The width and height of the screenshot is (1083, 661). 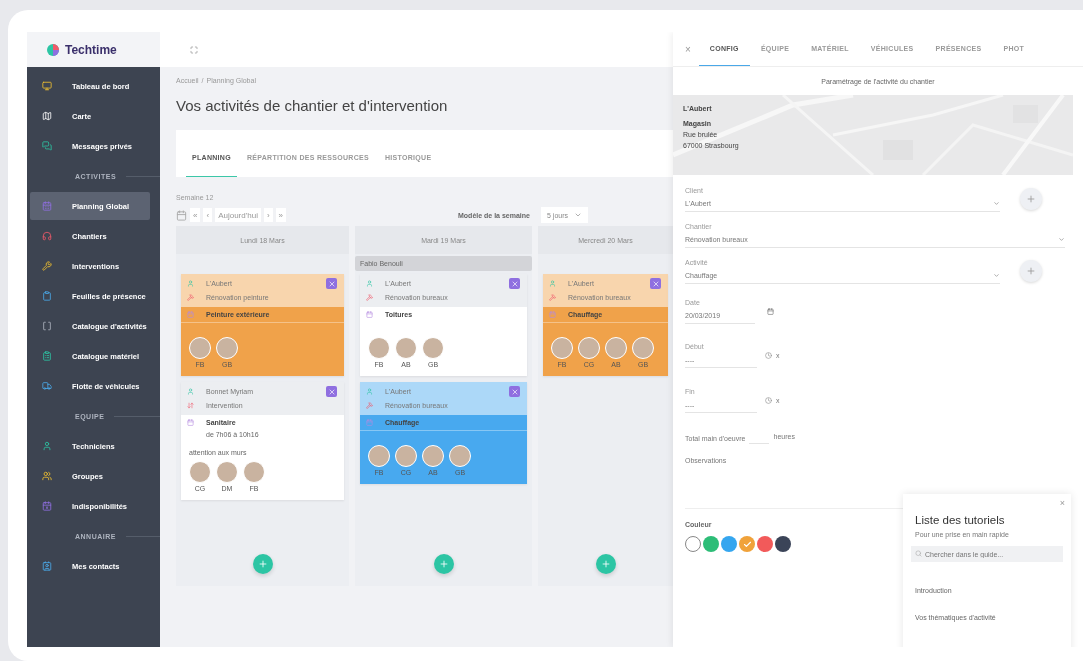 I want to click on brackets-icon, so click(x=47, y=326).